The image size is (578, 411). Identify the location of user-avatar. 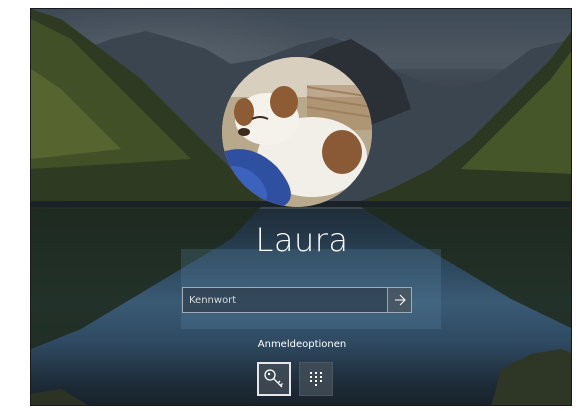
(297, 132).